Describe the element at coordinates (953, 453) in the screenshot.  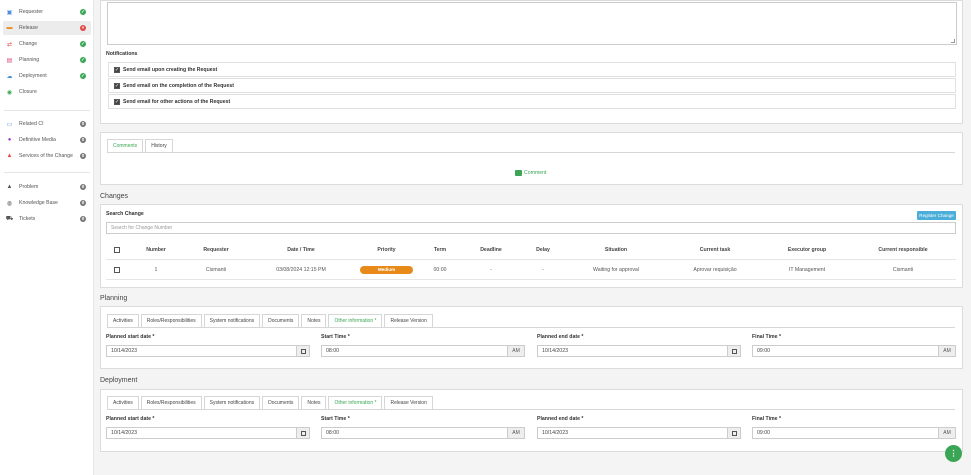
I see `more-vertical-icon: ⋮` at that location.